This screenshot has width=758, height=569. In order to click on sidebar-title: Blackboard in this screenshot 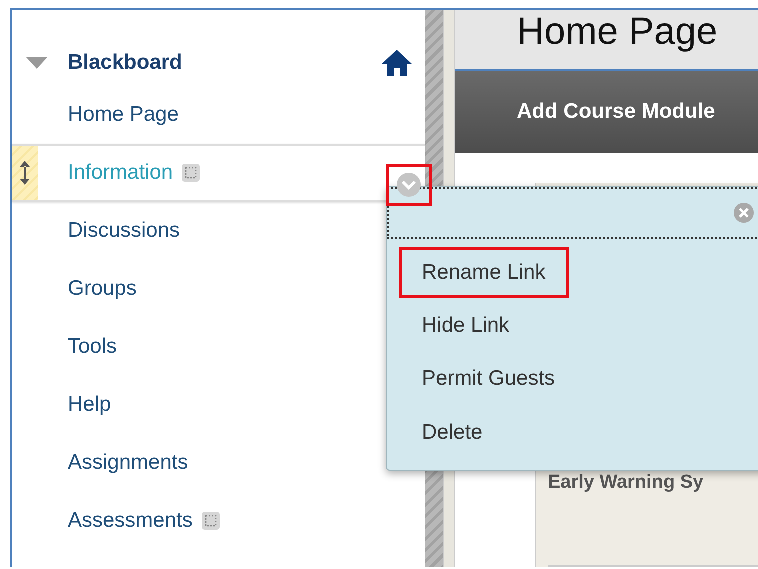, I will do `click(125, 63)`.